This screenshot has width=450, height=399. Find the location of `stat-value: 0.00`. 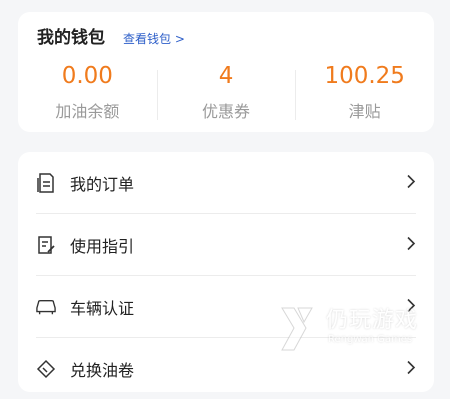

stat-value: 0.00 is located at coordinates (87, 76).